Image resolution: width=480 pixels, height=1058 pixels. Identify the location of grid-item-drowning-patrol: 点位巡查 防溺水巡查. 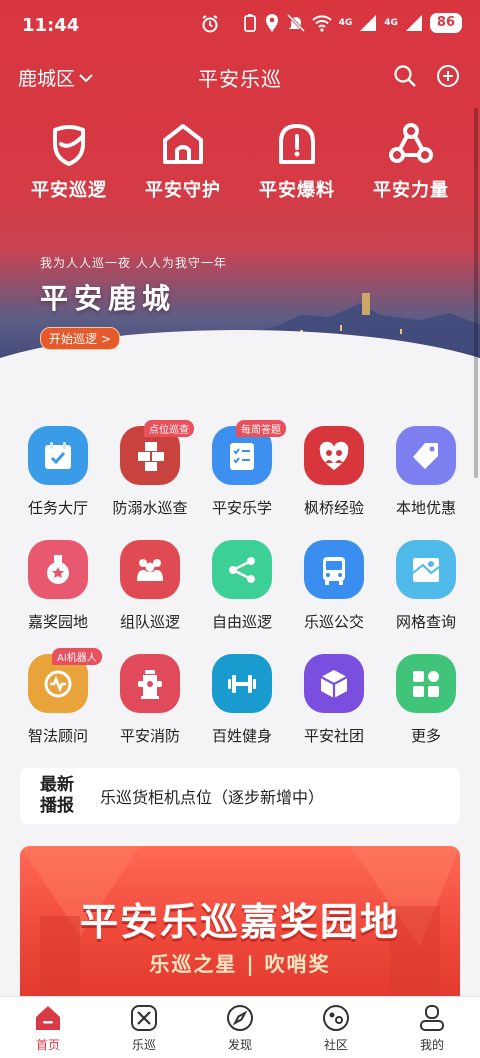
(150, 469).